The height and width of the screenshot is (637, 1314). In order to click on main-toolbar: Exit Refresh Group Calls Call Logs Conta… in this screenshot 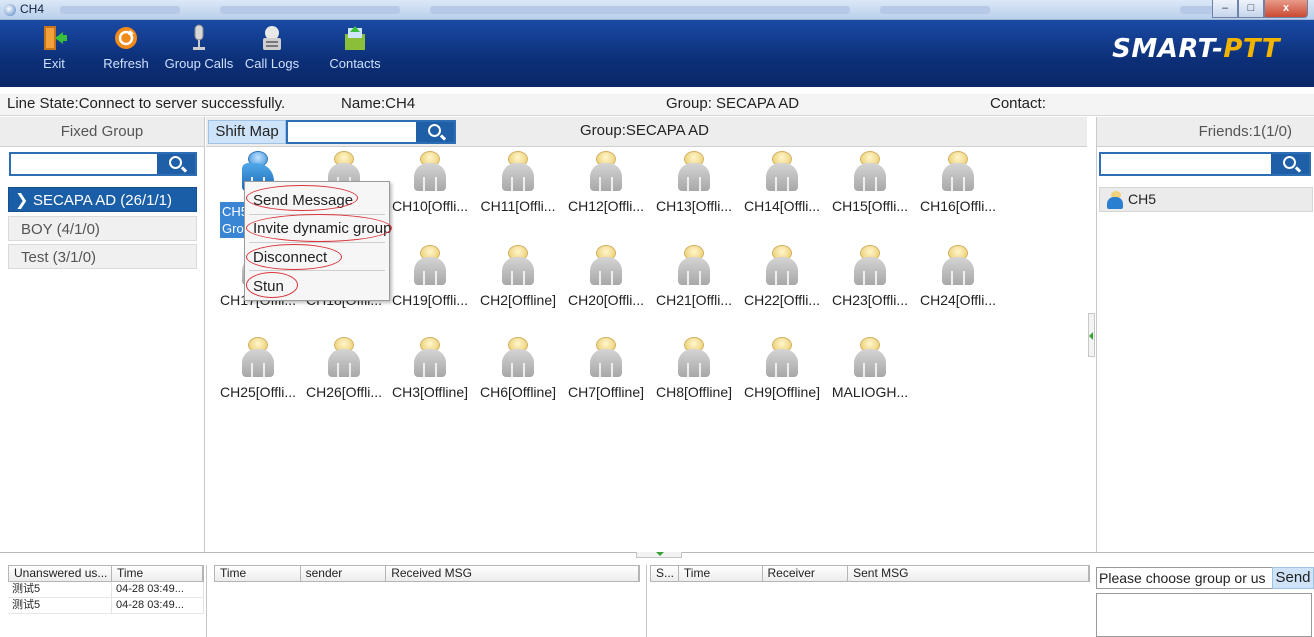, I will do `click(657, 53)`.